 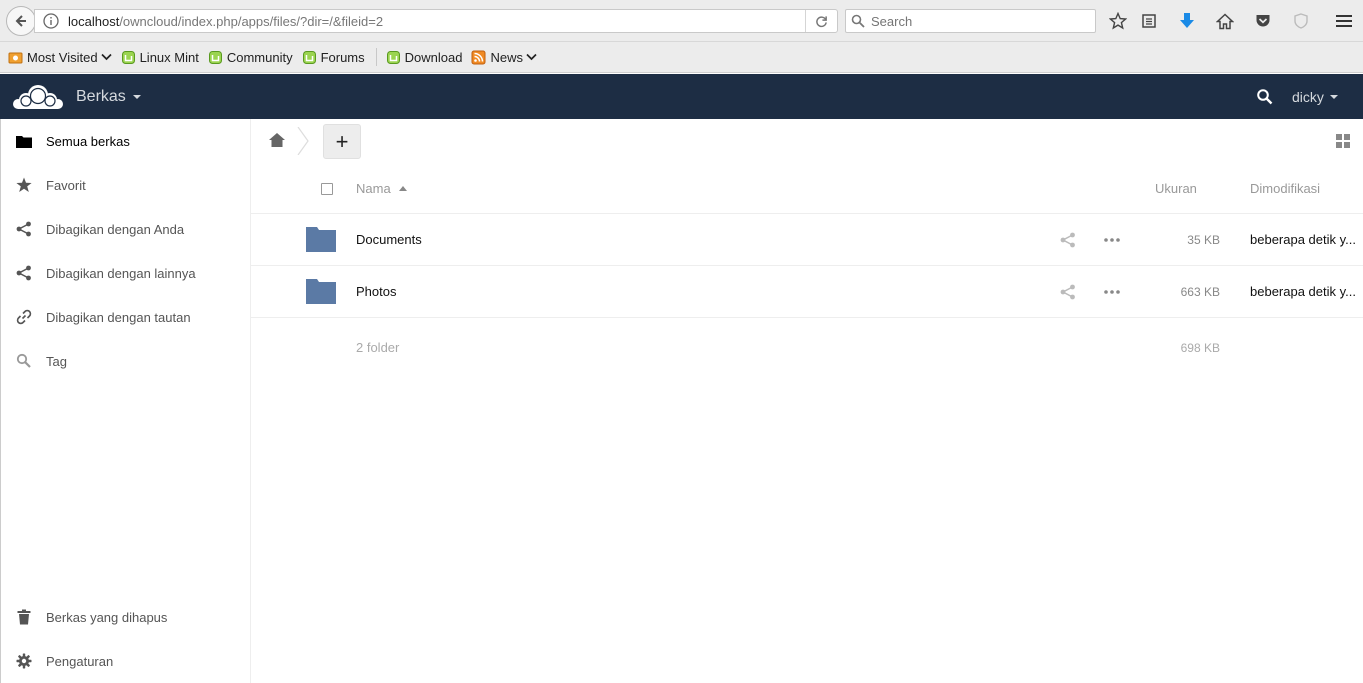 I want to click on browser-search-input, so click(x=981, y=21).